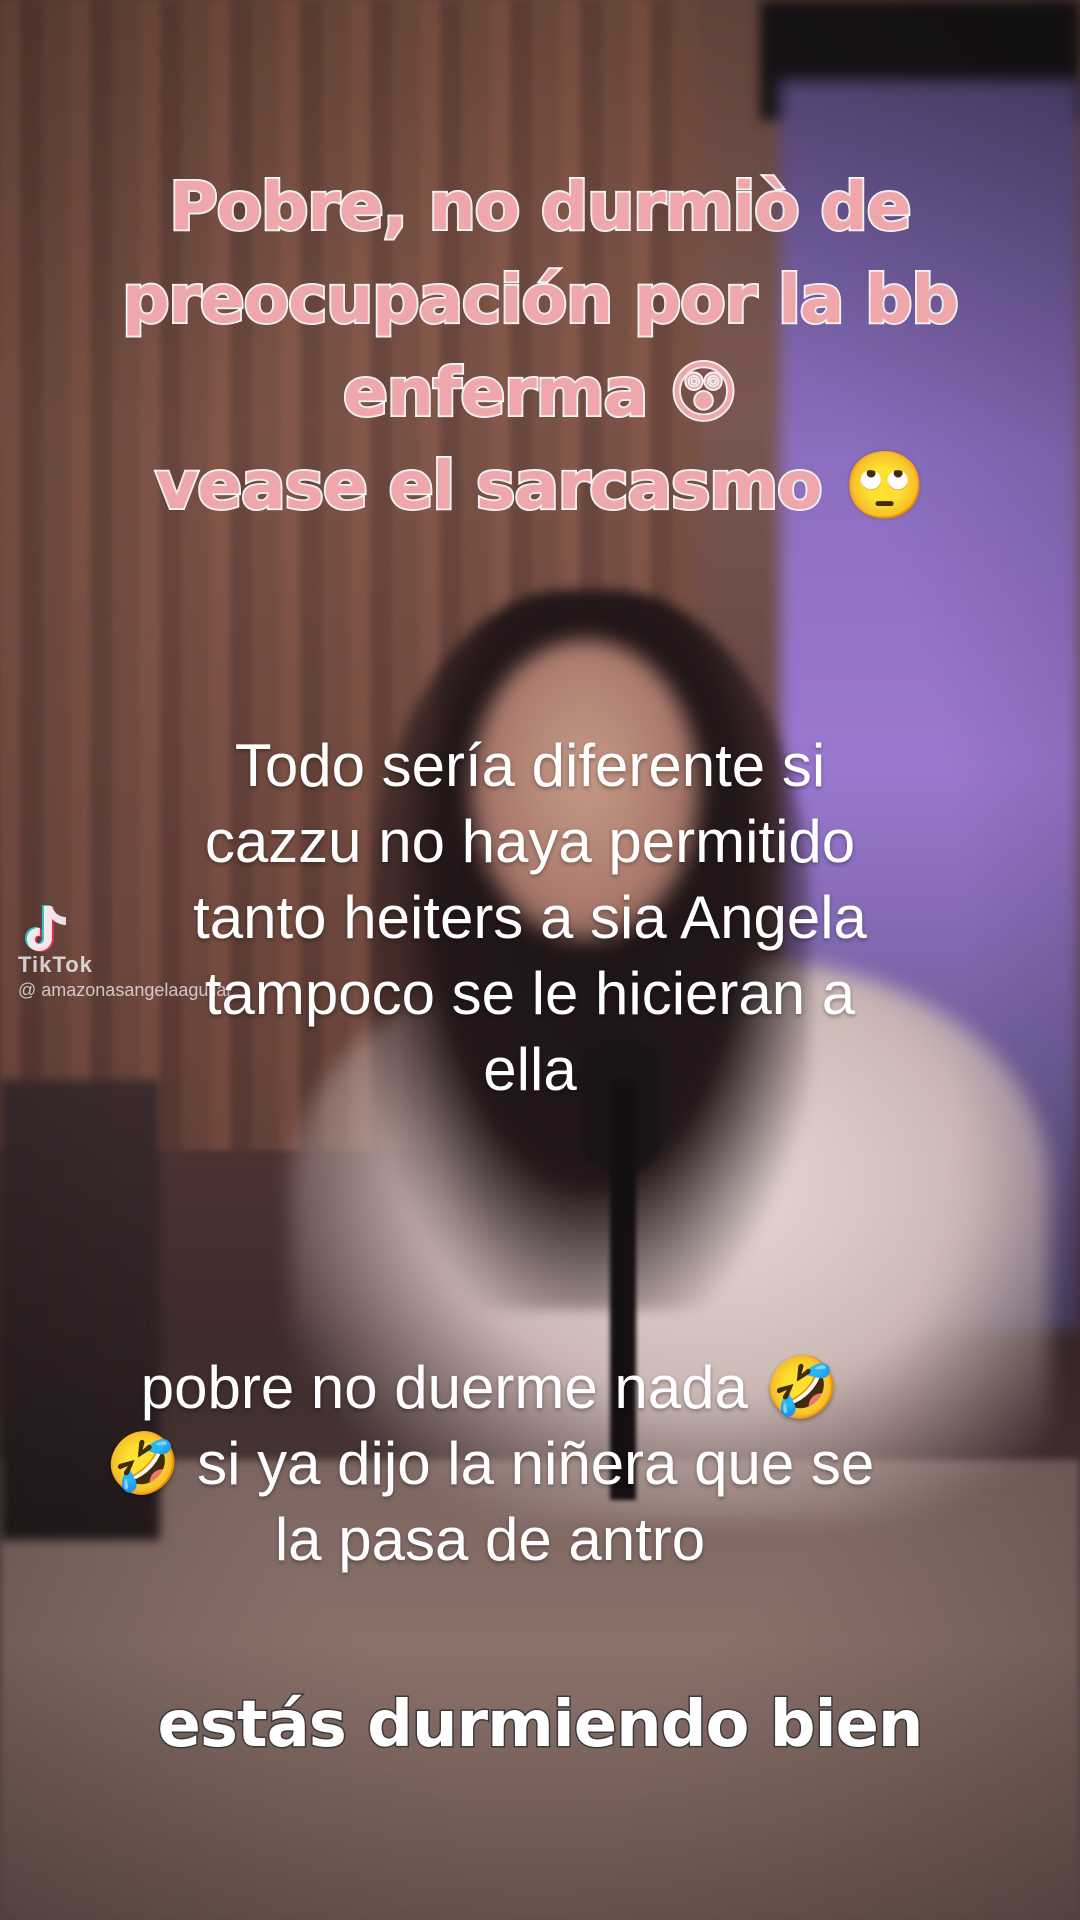 The width and height of the screenshot is (1080, 1920). I want to click on text-line: pobre no duerme nada 🤣, so click(490, 1387).